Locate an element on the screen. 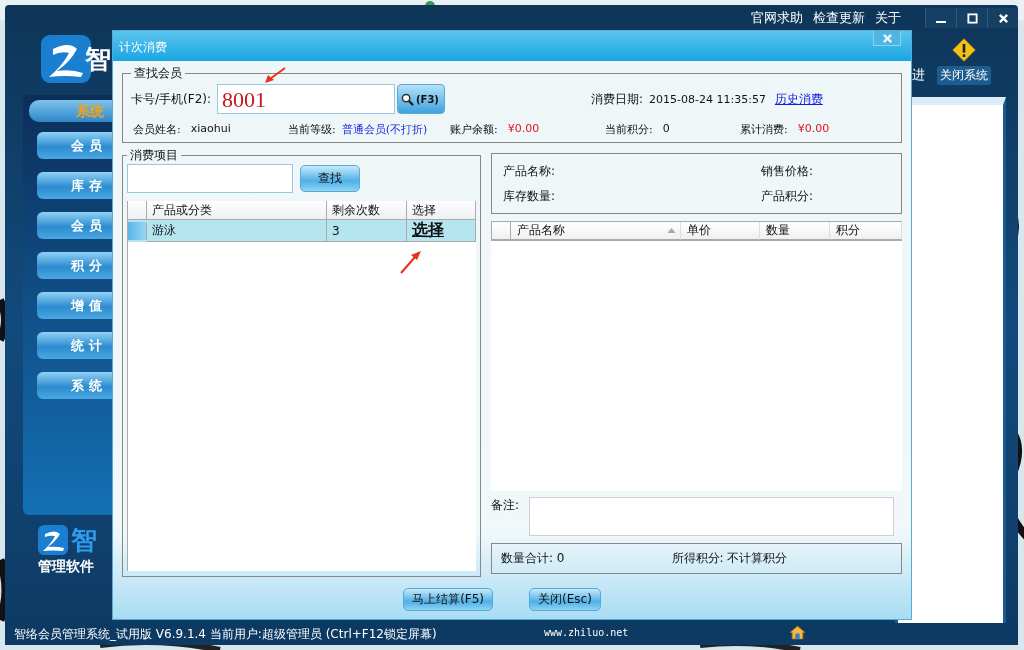  home-icon is located at coordinates (797, 632).